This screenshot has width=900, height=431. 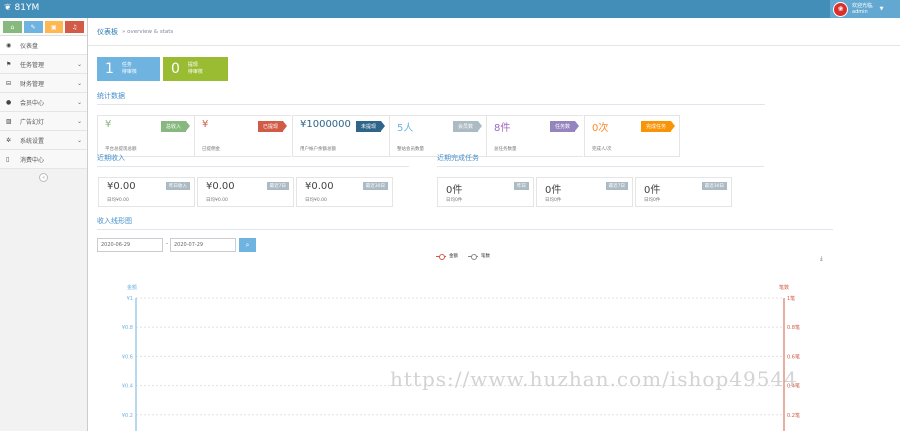 What do you see at coordinates (791, 298) in the screenshot?
I see `y-right-tick: 1笔` at bounding box center [791, 298].